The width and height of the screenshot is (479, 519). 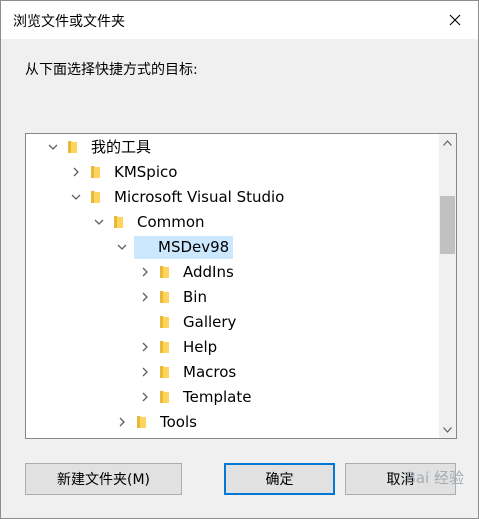 What do you see at coordinates (200, 347) in the screenshot?
I see `tree-item-label: Help` at bounding box center [200, 347].